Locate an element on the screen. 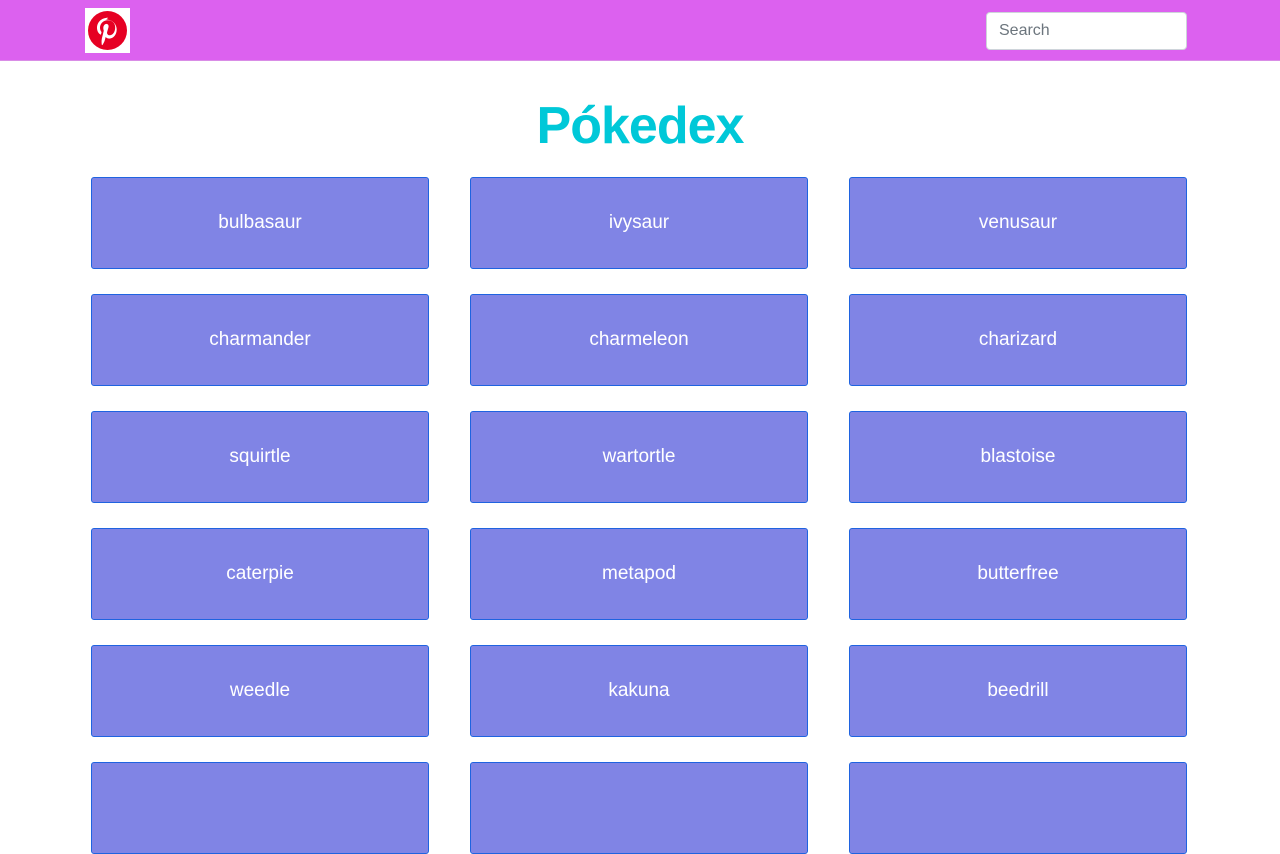 This screenshot has width=1280, height=854. pokemon-card: beedrill is located at coordinates (1018, 691).